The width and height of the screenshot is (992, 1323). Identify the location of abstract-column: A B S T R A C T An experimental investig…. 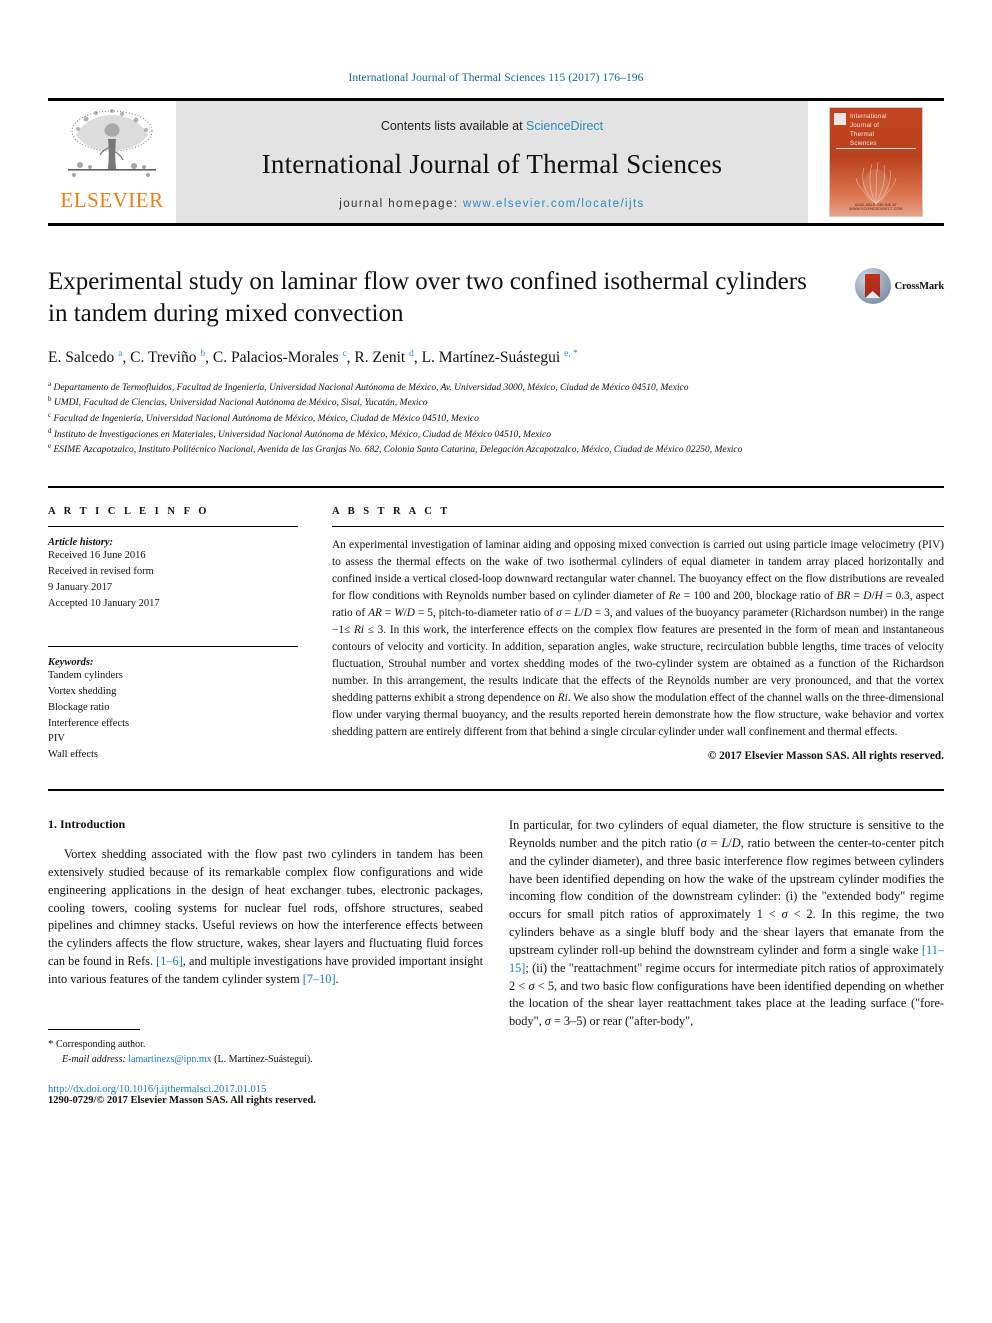
(638, 634).